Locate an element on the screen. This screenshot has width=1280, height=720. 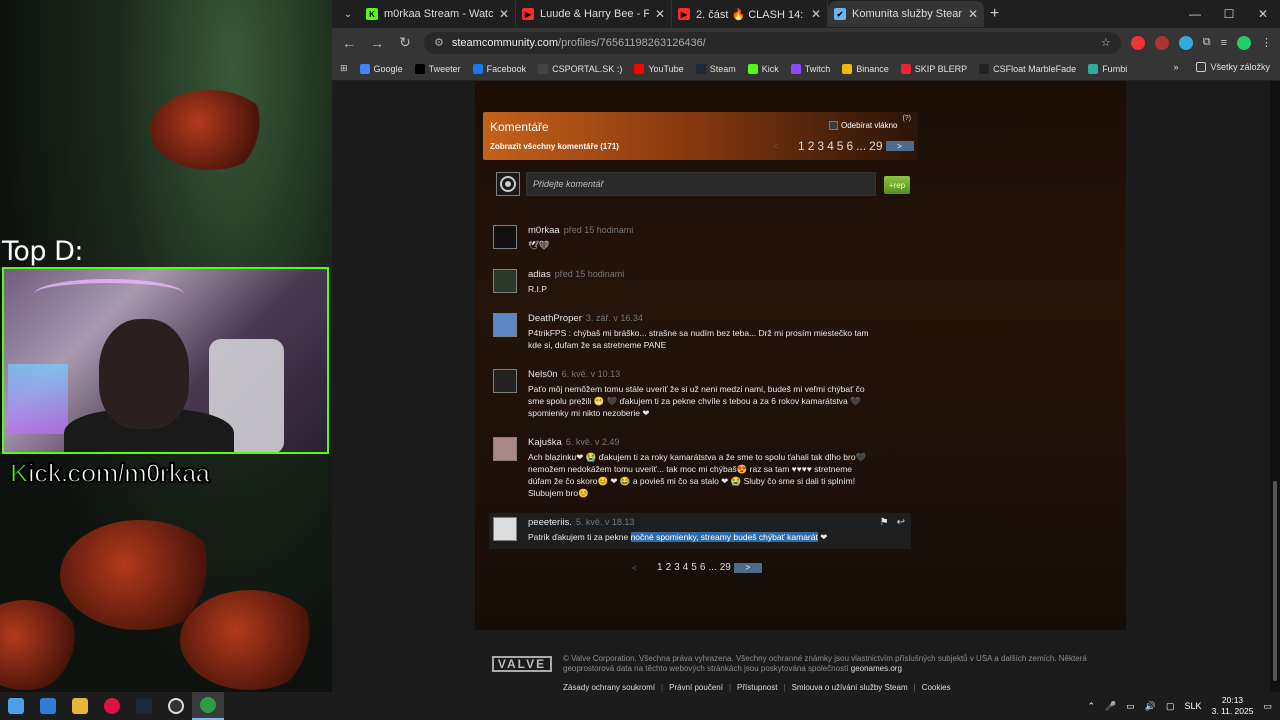
browser-tab: Km0rkaa Stream - Watch Live on✕ is located at coordinates (438, 14).